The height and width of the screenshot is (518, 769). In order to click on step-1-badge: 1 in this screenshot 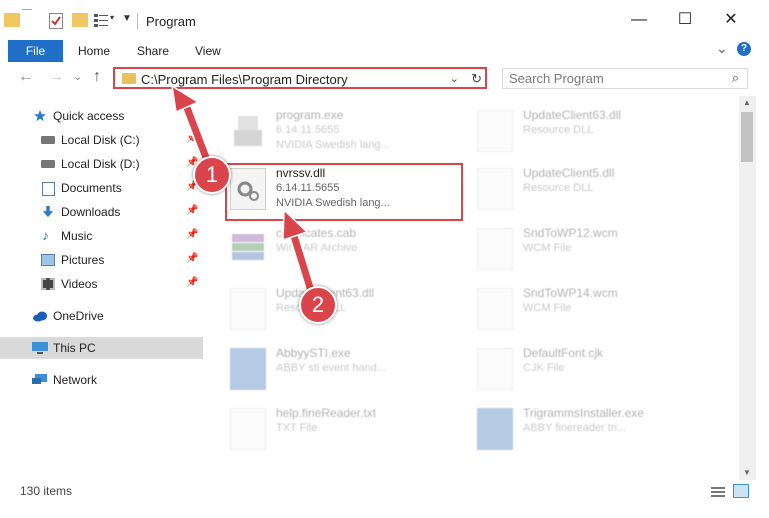, I will do `click(212, 175)`.